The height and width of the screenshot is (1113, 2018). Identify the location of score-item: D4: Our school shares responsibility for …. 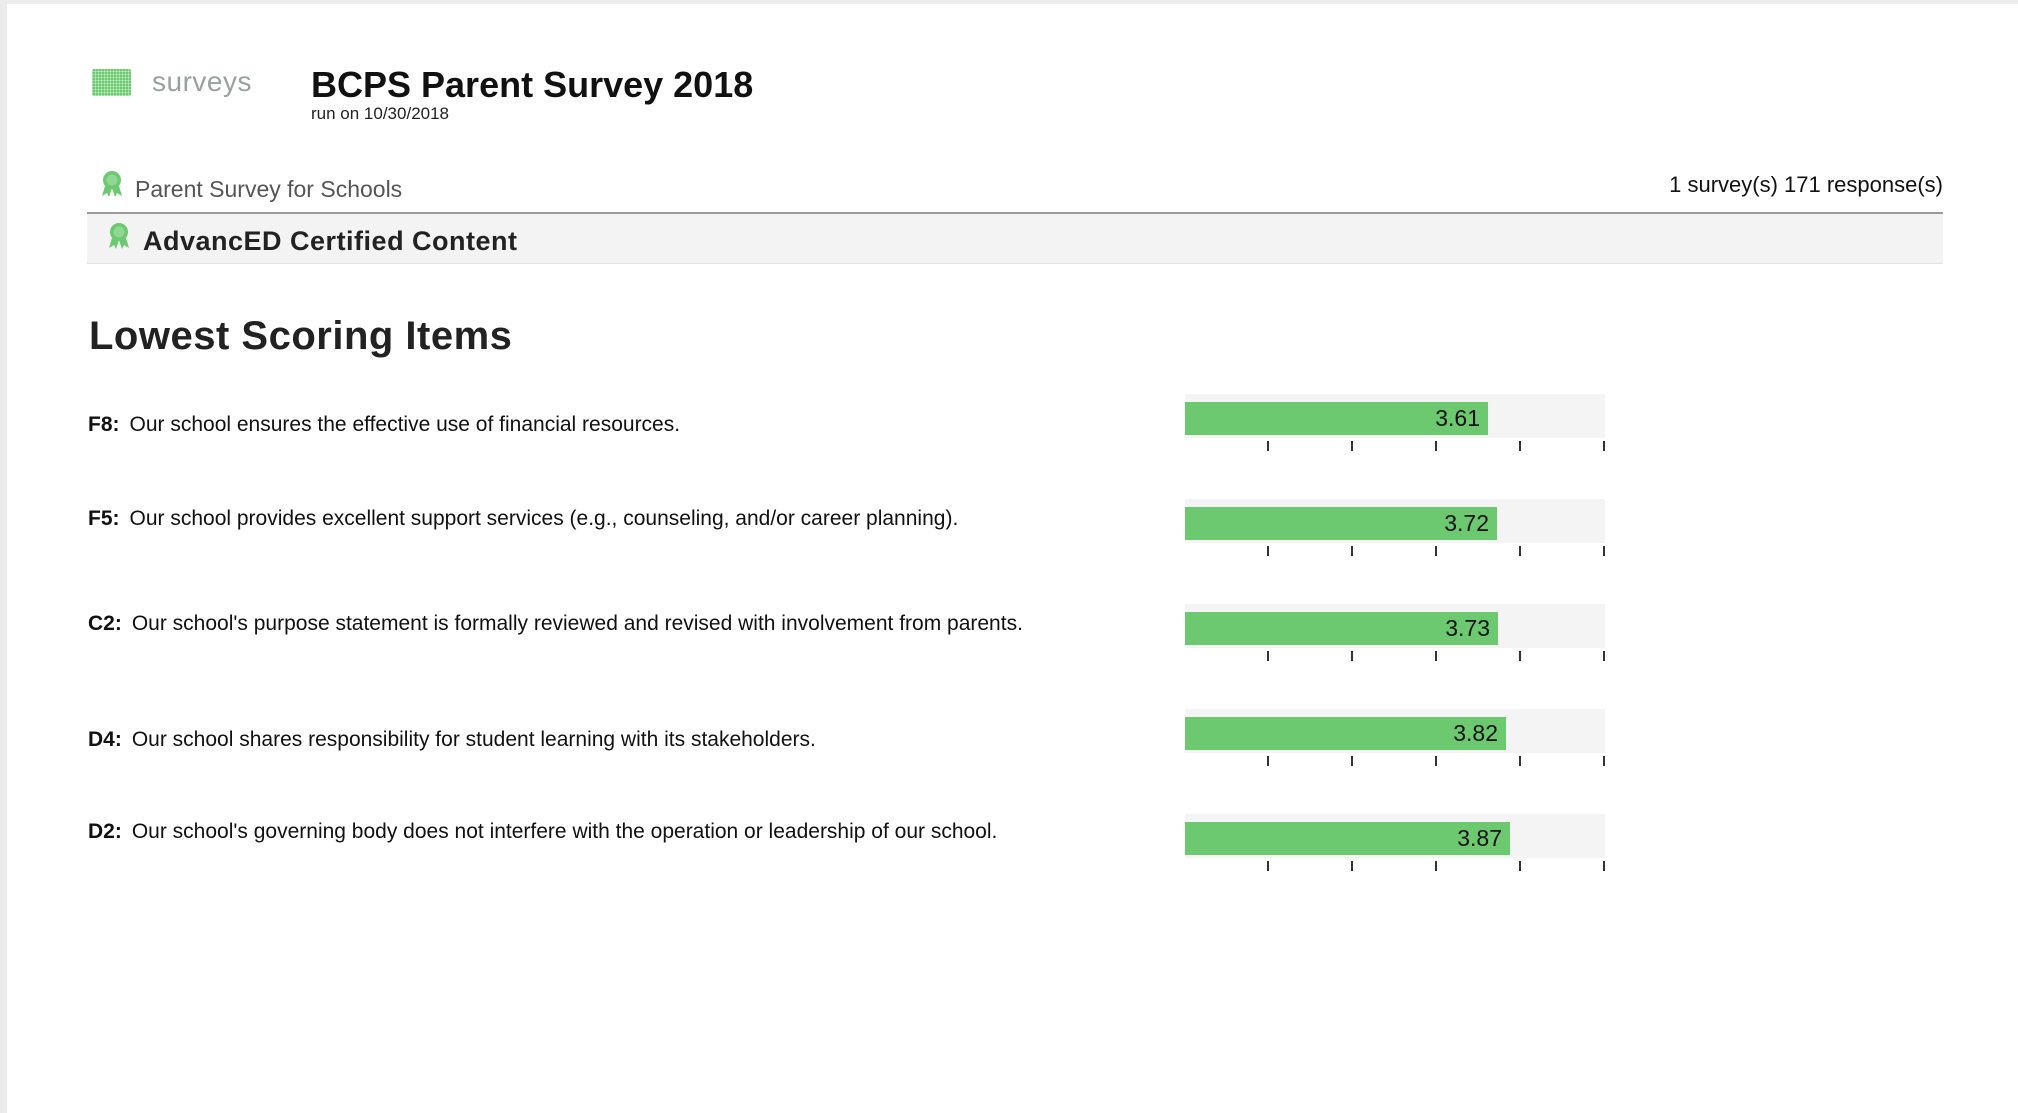
(868, 754).